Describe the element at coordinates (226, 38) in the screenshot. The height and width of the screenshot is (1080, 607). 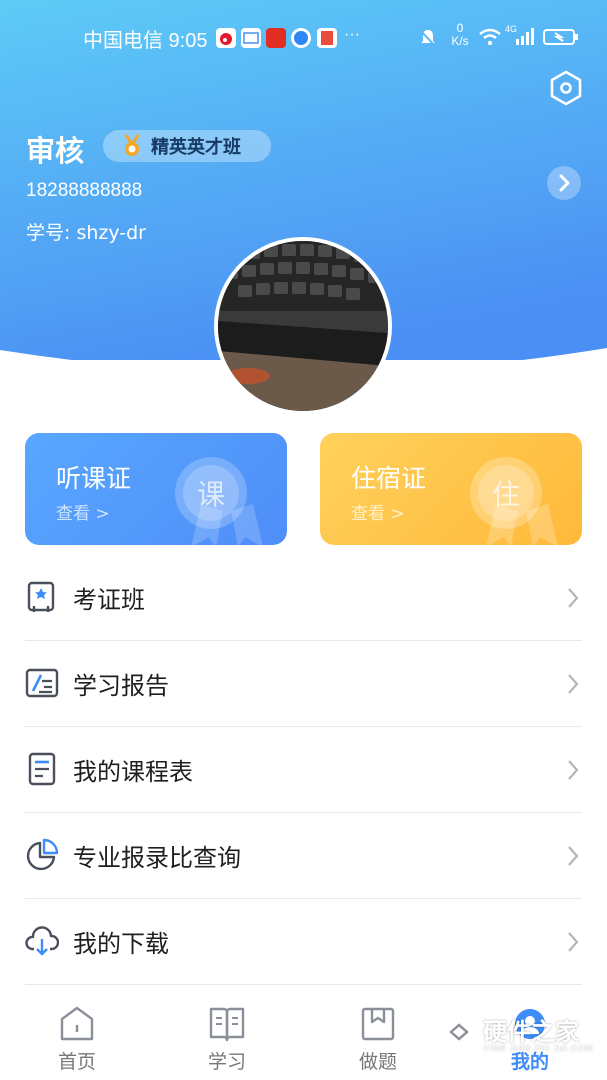
I see `weibo-app-icon` at that location.